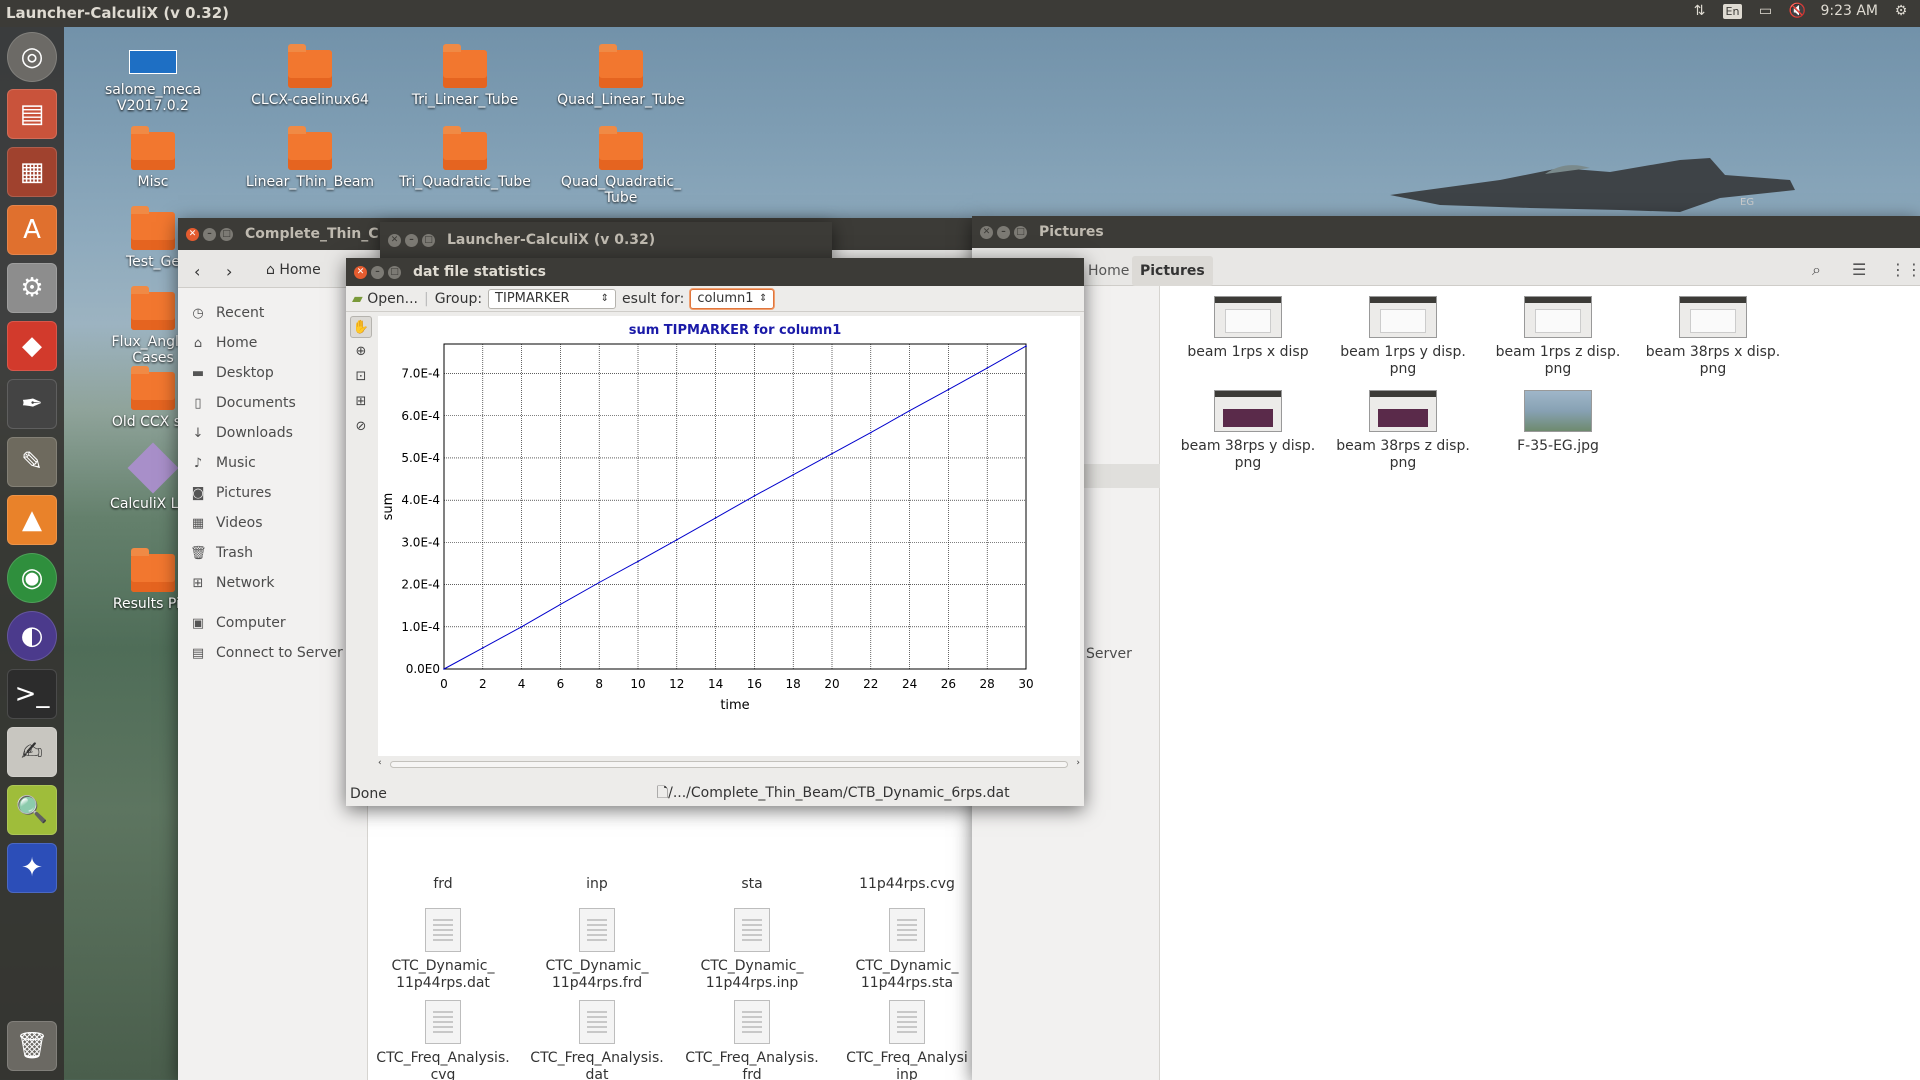 The image size is (1920, 1080). Describe the element at coordinates (552, 298) in the screenshot. I see `group-select: TIPMARKER ⇕` at that location.